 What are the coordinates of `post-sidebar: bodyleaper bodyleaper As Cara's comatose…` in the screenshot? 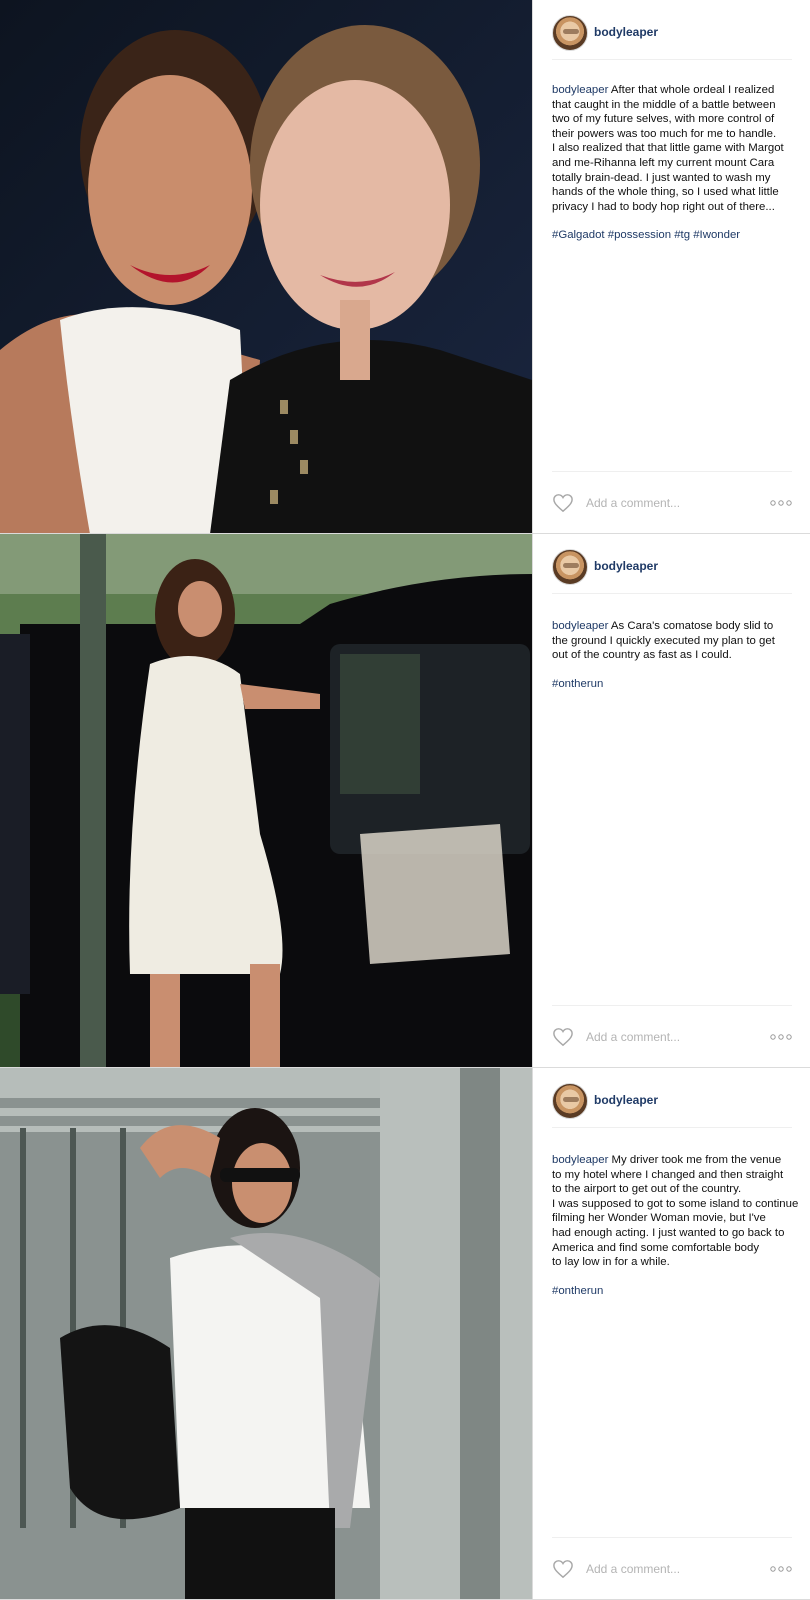 It's located at (671, 800).